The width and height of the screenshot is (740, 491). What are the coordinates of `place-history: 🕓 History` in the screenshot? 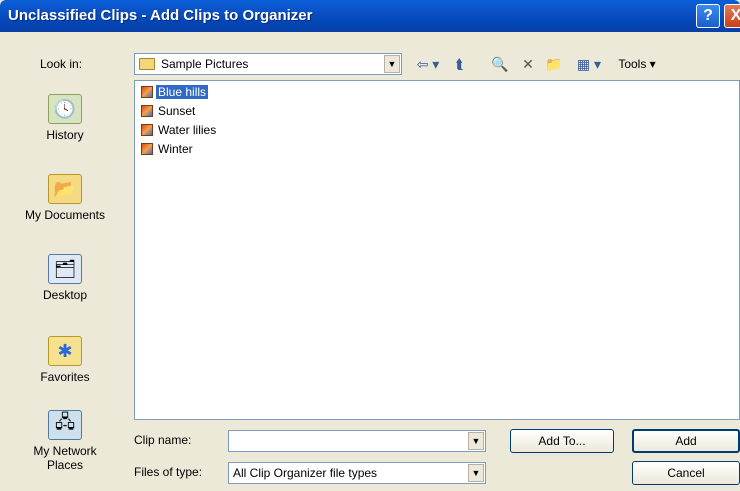 It's located at (65, 118).